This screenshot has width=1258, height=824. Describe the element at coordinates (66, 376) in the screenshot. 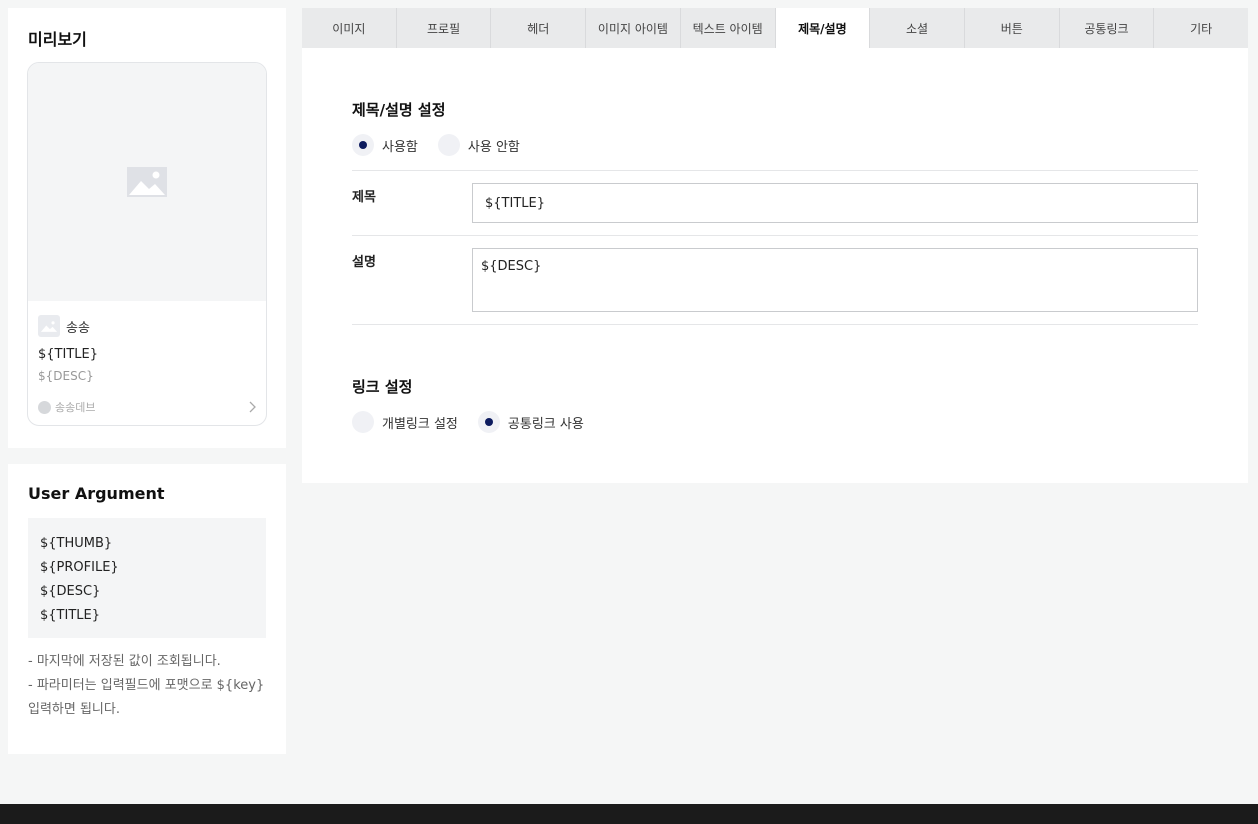

I see `card-description: ${DESC}` at that location.